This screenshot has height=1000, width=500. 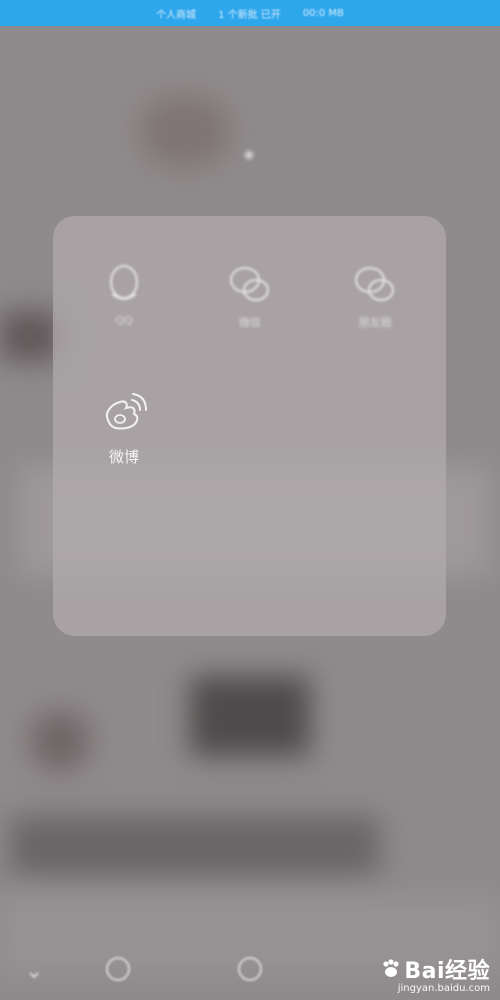 I want to click on watermark: Bai经验 jingyan.baidu.com, so click(x=435, y=973).